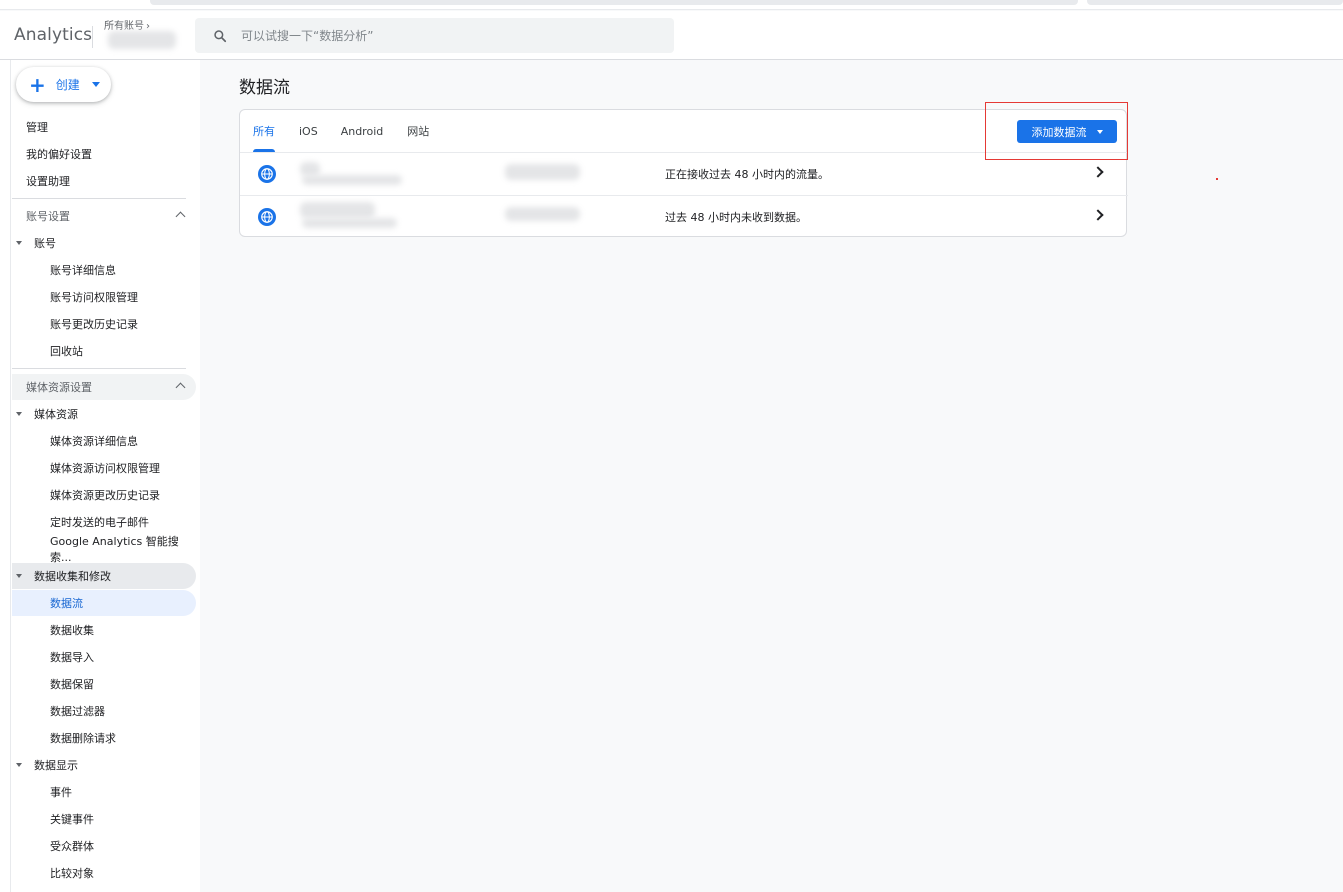 This screenshot has height=892, width=1343. Describe the element at coordinates (66, 351) in the screenshot. I see `sidebar-item-trash: 回收站` at that location.